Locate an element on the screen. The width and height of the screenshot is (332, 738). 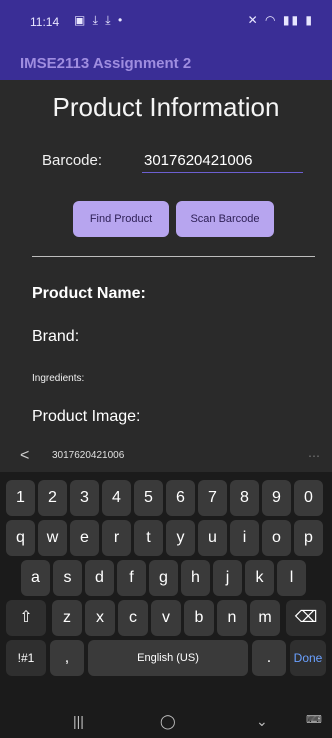
letter-i-key: i is located at coordinates (244, 538).